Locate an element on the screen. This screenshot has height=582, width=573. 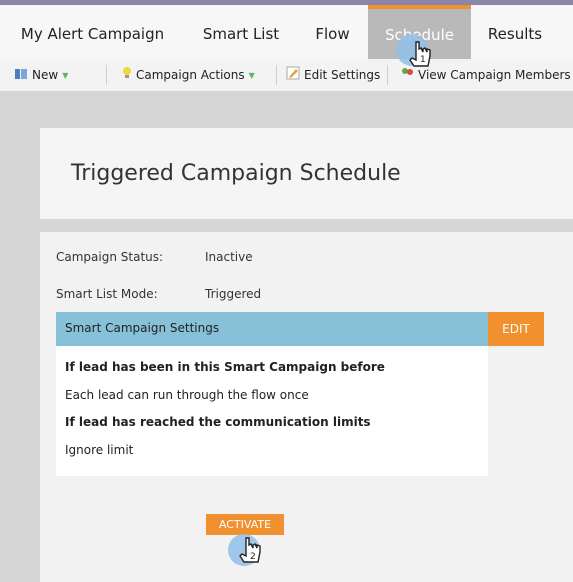
page-title: Triggered Campaign Schedule is located at coordinates (236, 173).